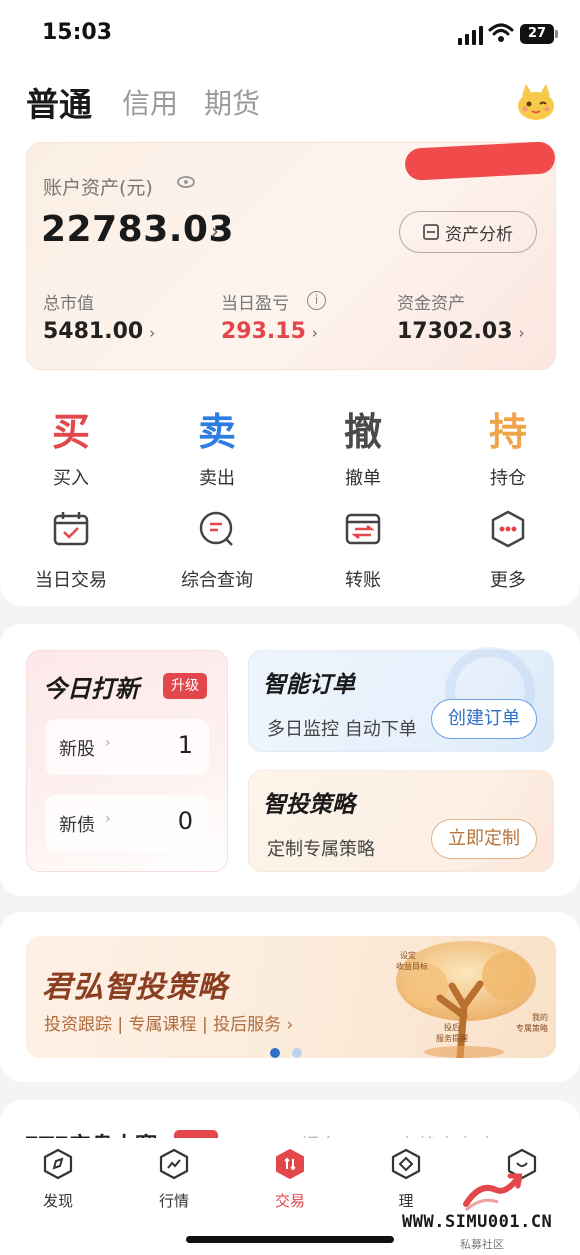  What do you see at coordinates (71, 529) in the screenshot?
I see `calendar-check-icon` at bounding box center [71, 529].